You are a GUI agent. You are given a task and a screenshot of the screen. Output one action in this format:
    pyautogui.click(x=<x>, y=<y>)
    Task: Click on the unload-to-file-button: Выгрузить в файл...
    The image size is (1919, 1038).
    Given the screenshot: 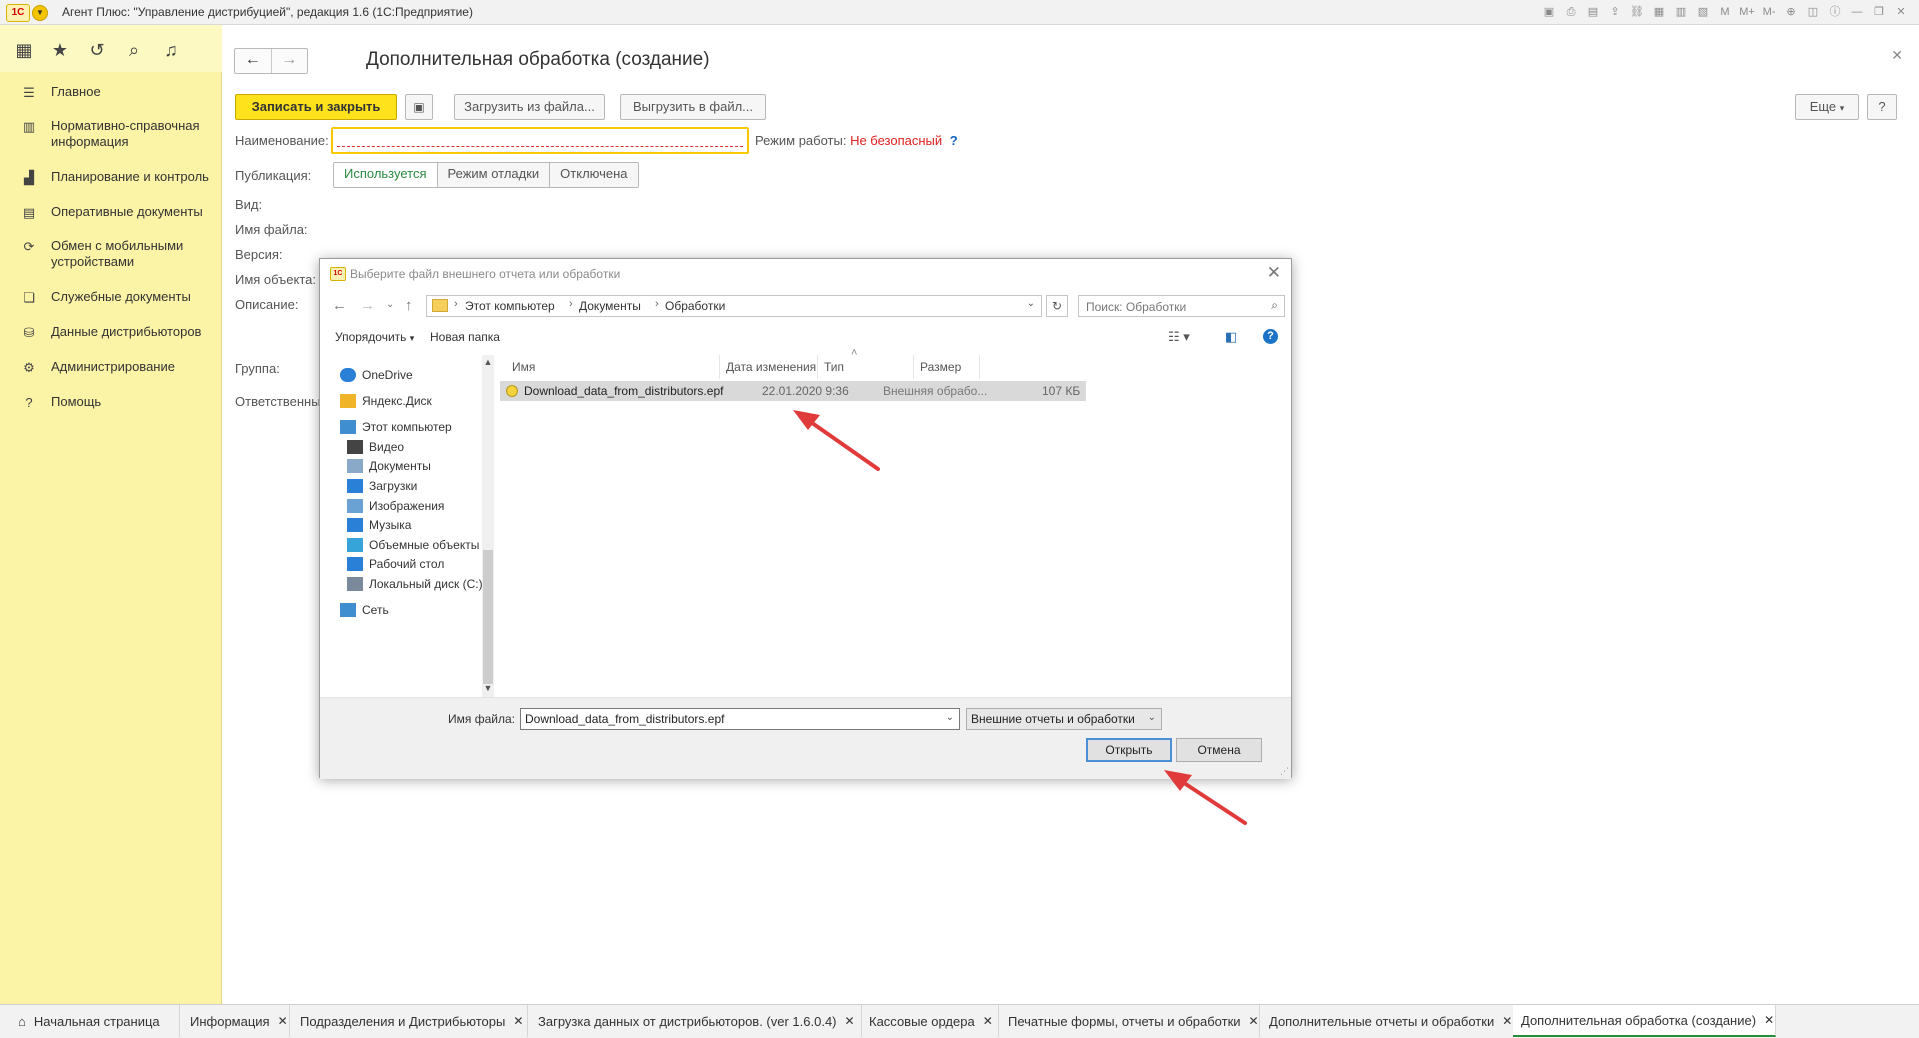 What is the action you would take?
    pyautogui.click(x=693, y=107)
    